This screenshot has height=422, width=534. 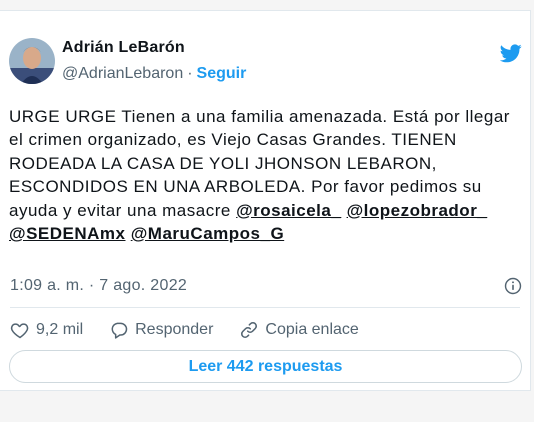 I want to click on like-button: 9,2 mil, so click(x=46, y=330).